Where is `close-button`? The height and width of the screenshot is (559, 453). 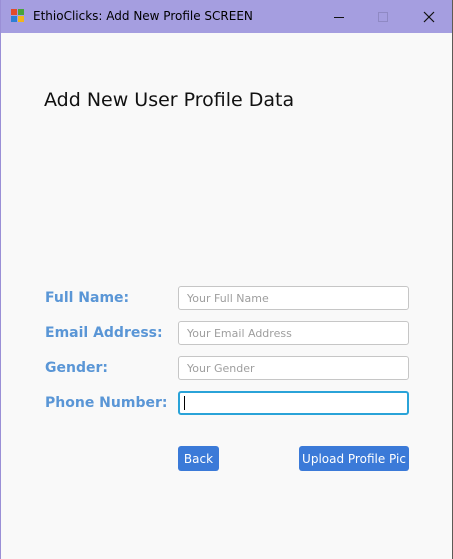 close-button is located at coordinates (429, 16).